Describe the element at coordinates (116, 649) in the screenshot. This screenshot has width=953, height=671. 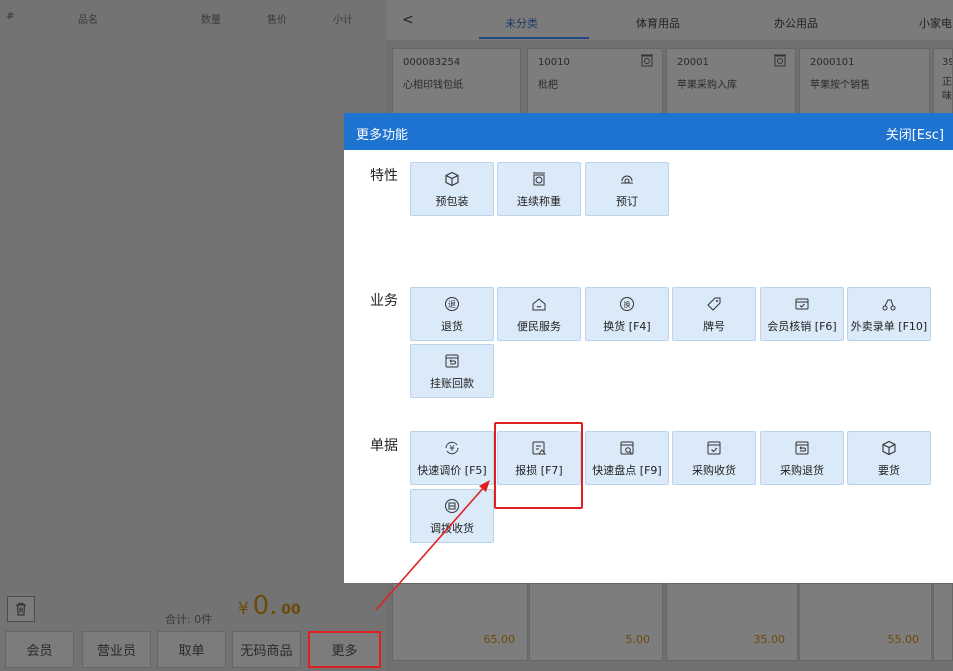
I see `cashier-button: 营业员` at that location.